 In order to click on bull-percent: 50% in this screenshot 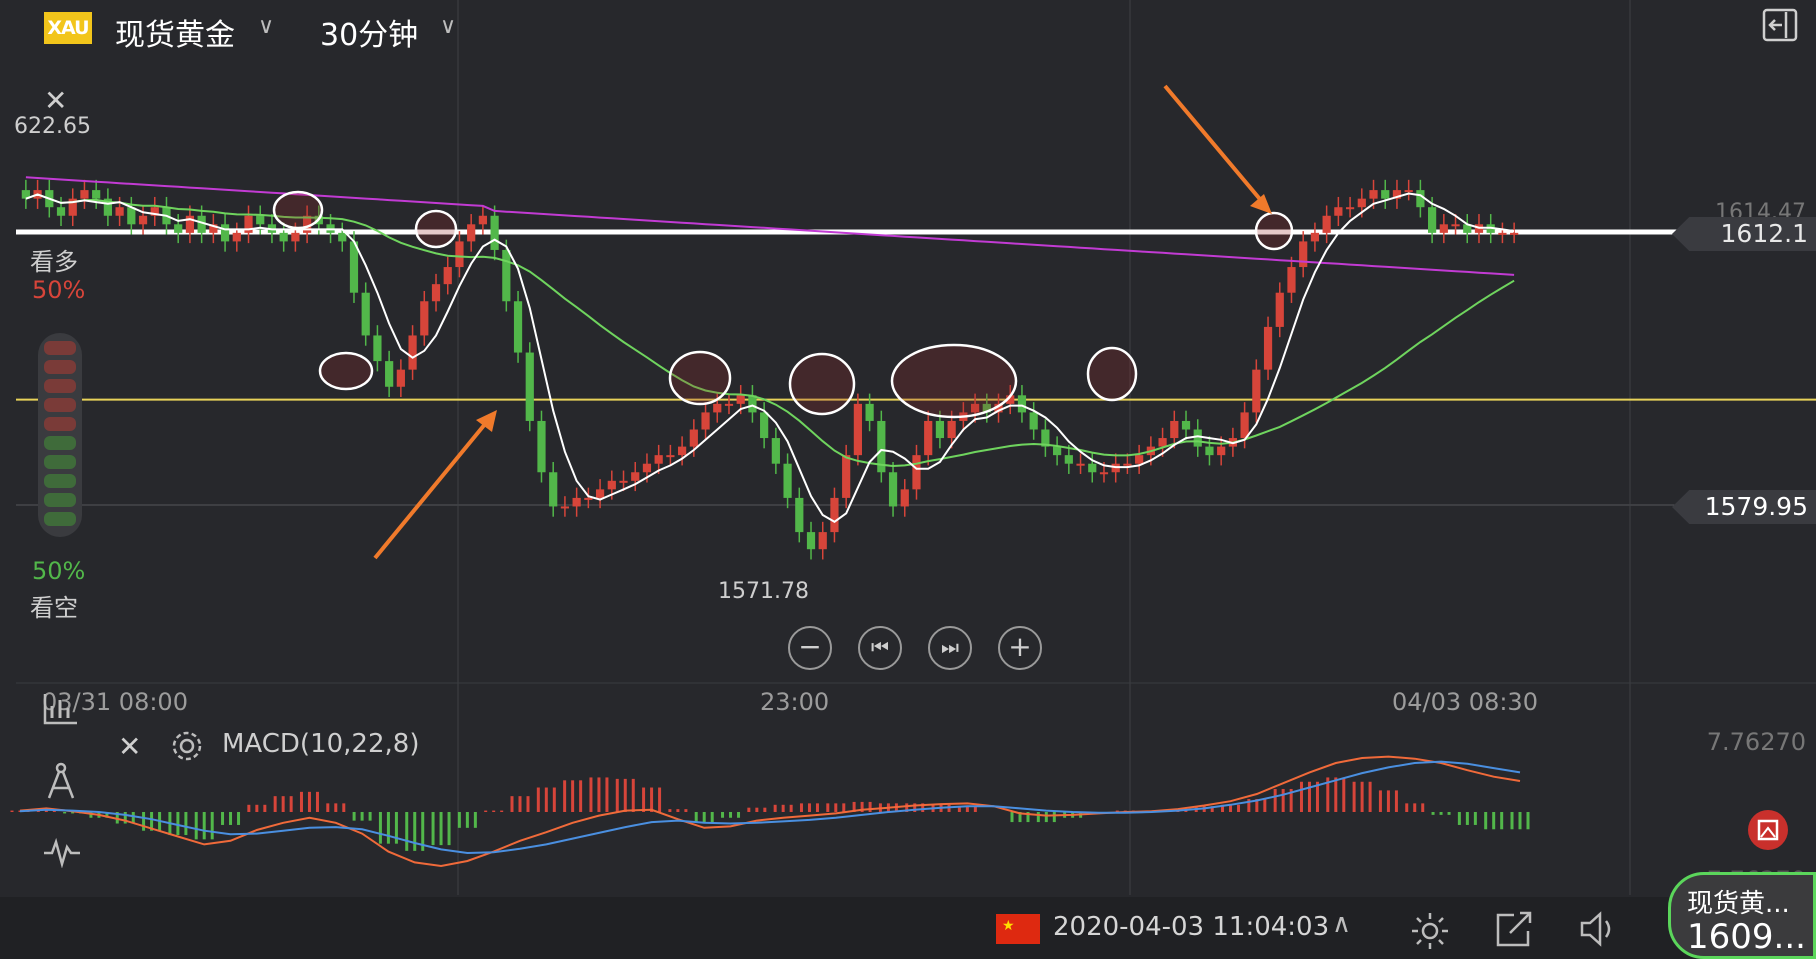, I will do `click(59, 290)`.